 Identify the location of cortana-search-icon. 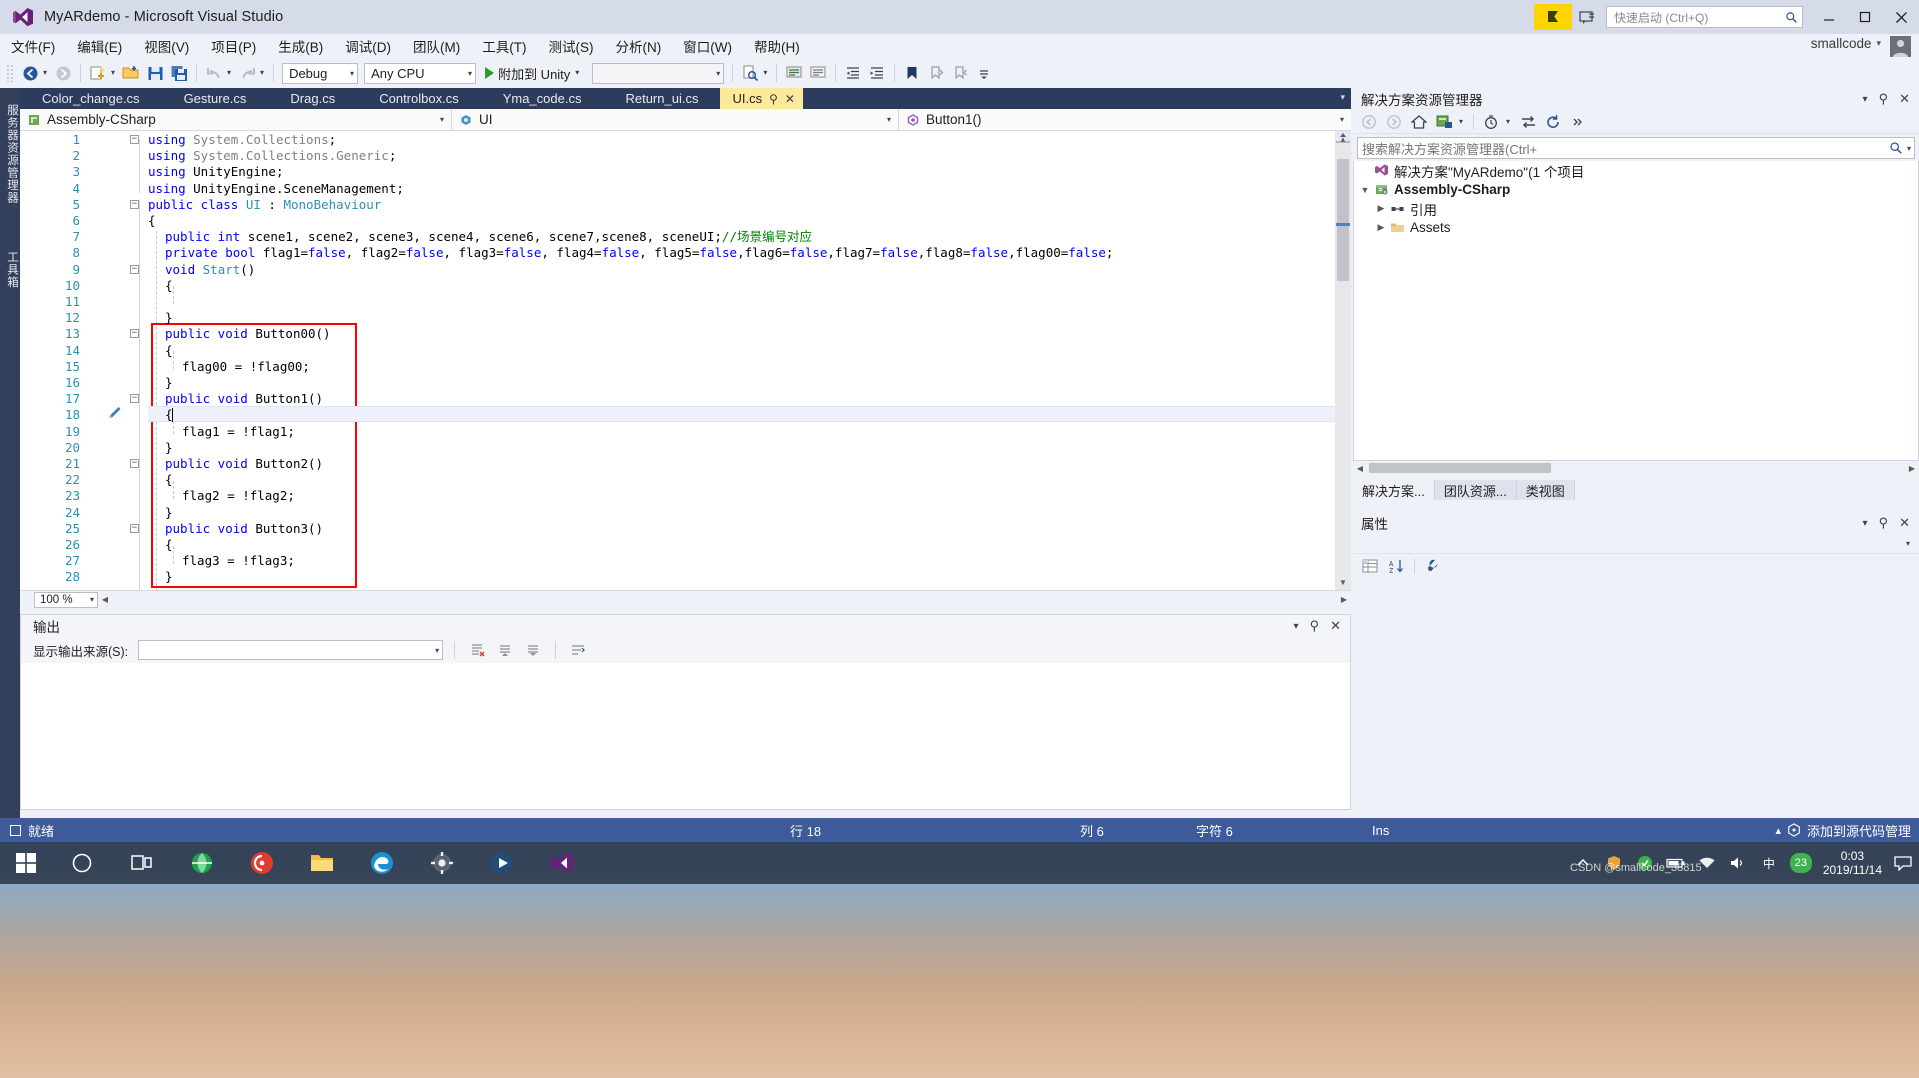
(82, 863).